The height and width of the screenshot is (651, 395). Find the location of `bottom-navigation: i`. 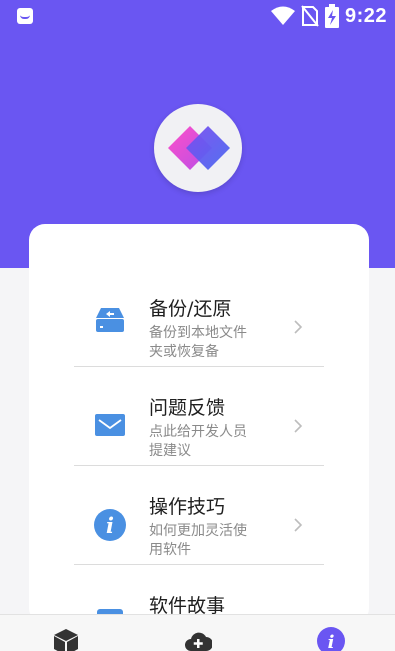

bottom-navigation: i is located at coordinates (197, 632).